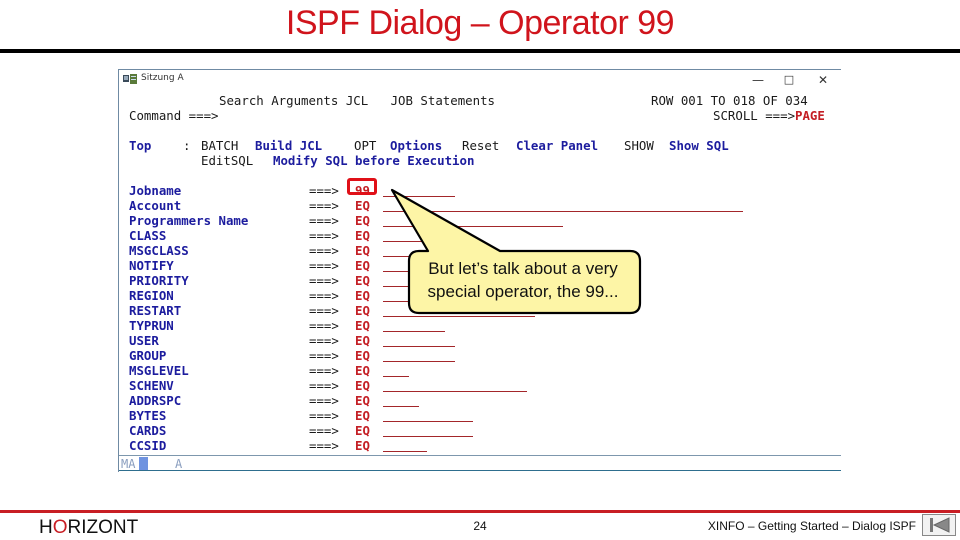 Image resolution: width=960 pixels, height=540 pixels. I want to click on window-titlebar: Sitzung A — □ ✕, so click(480, 80).